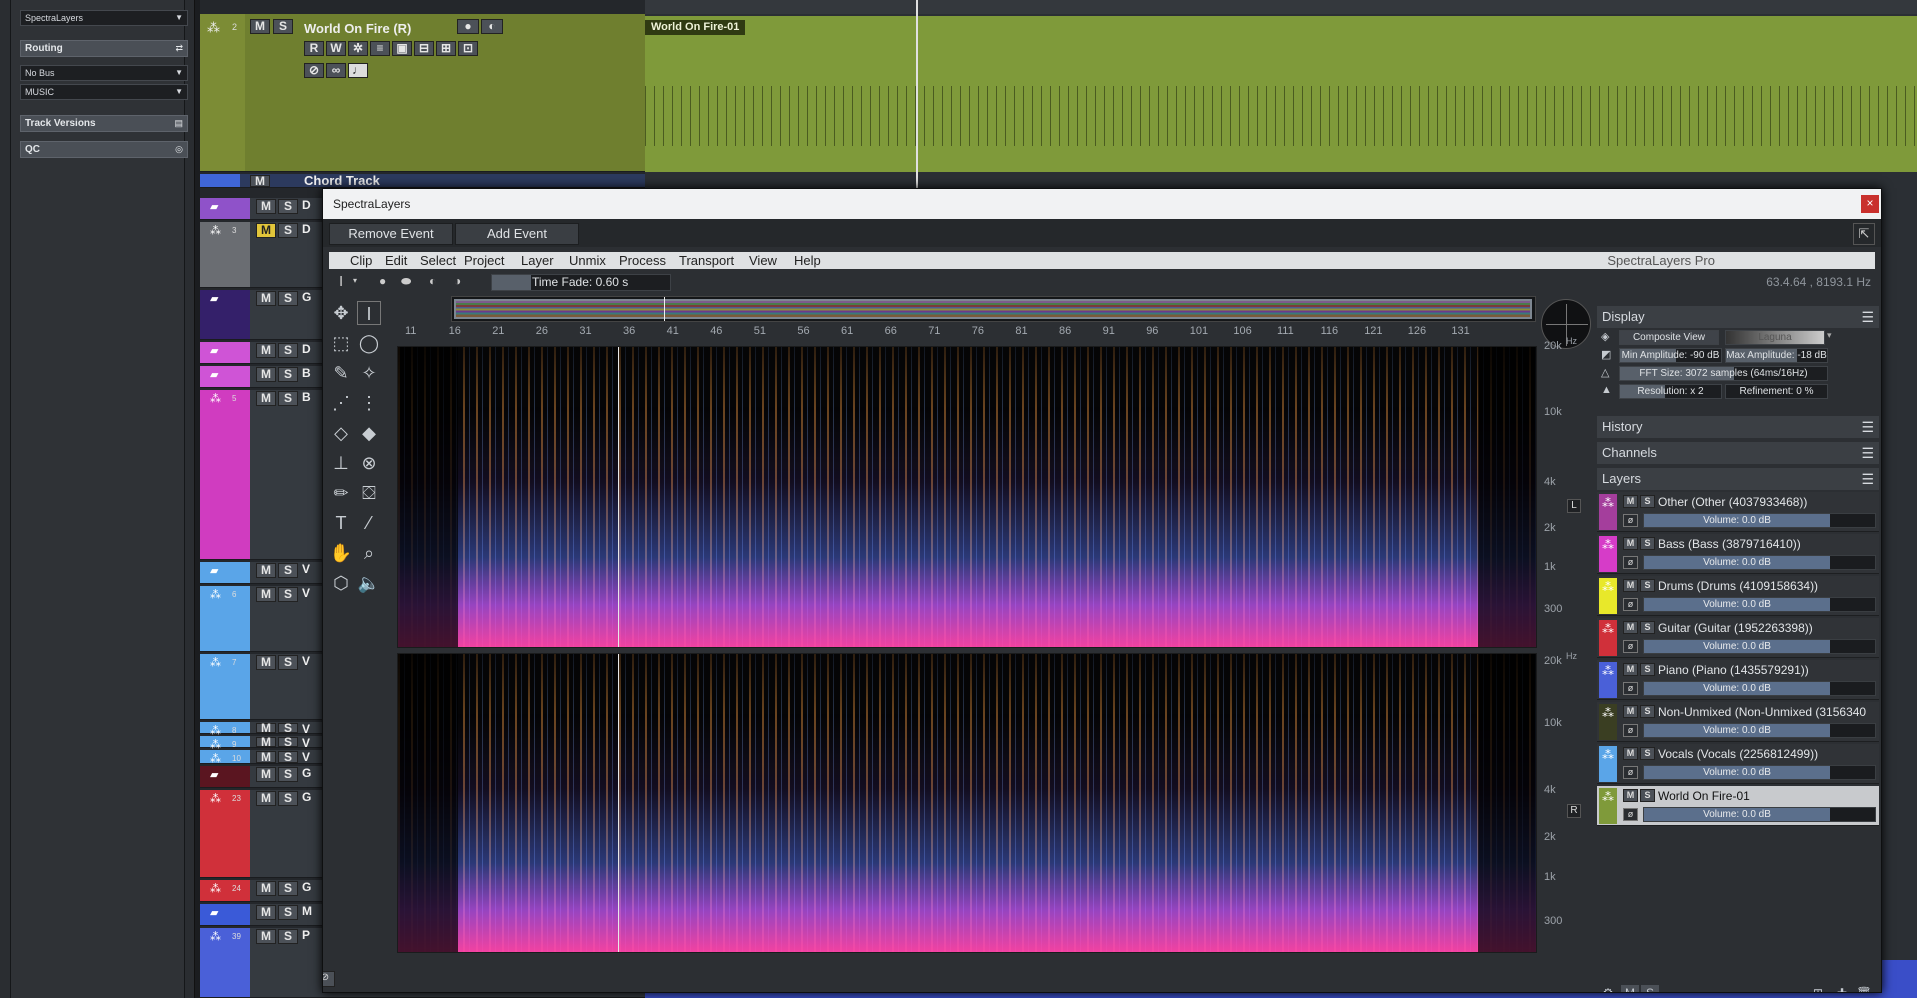  Describe the element at coordinates (341, 463) in the screenshot. I see `stamp-icon: ⊥` at that location.